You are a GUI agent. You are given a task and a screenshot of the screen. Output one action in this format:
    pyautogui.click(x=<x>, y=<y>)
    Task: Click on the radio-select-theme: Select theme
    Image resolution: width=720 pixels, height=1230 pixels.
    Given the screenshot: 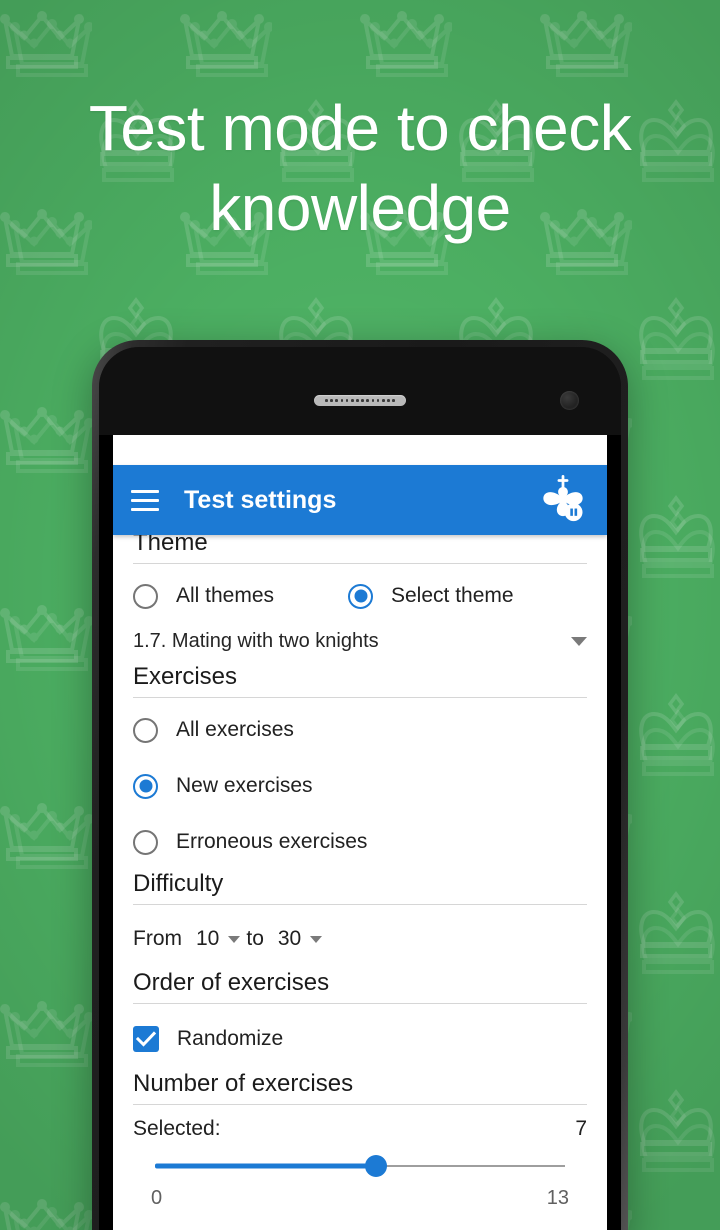 What is the action you would take?
    pyautogui.click(x=431, y=596)
    